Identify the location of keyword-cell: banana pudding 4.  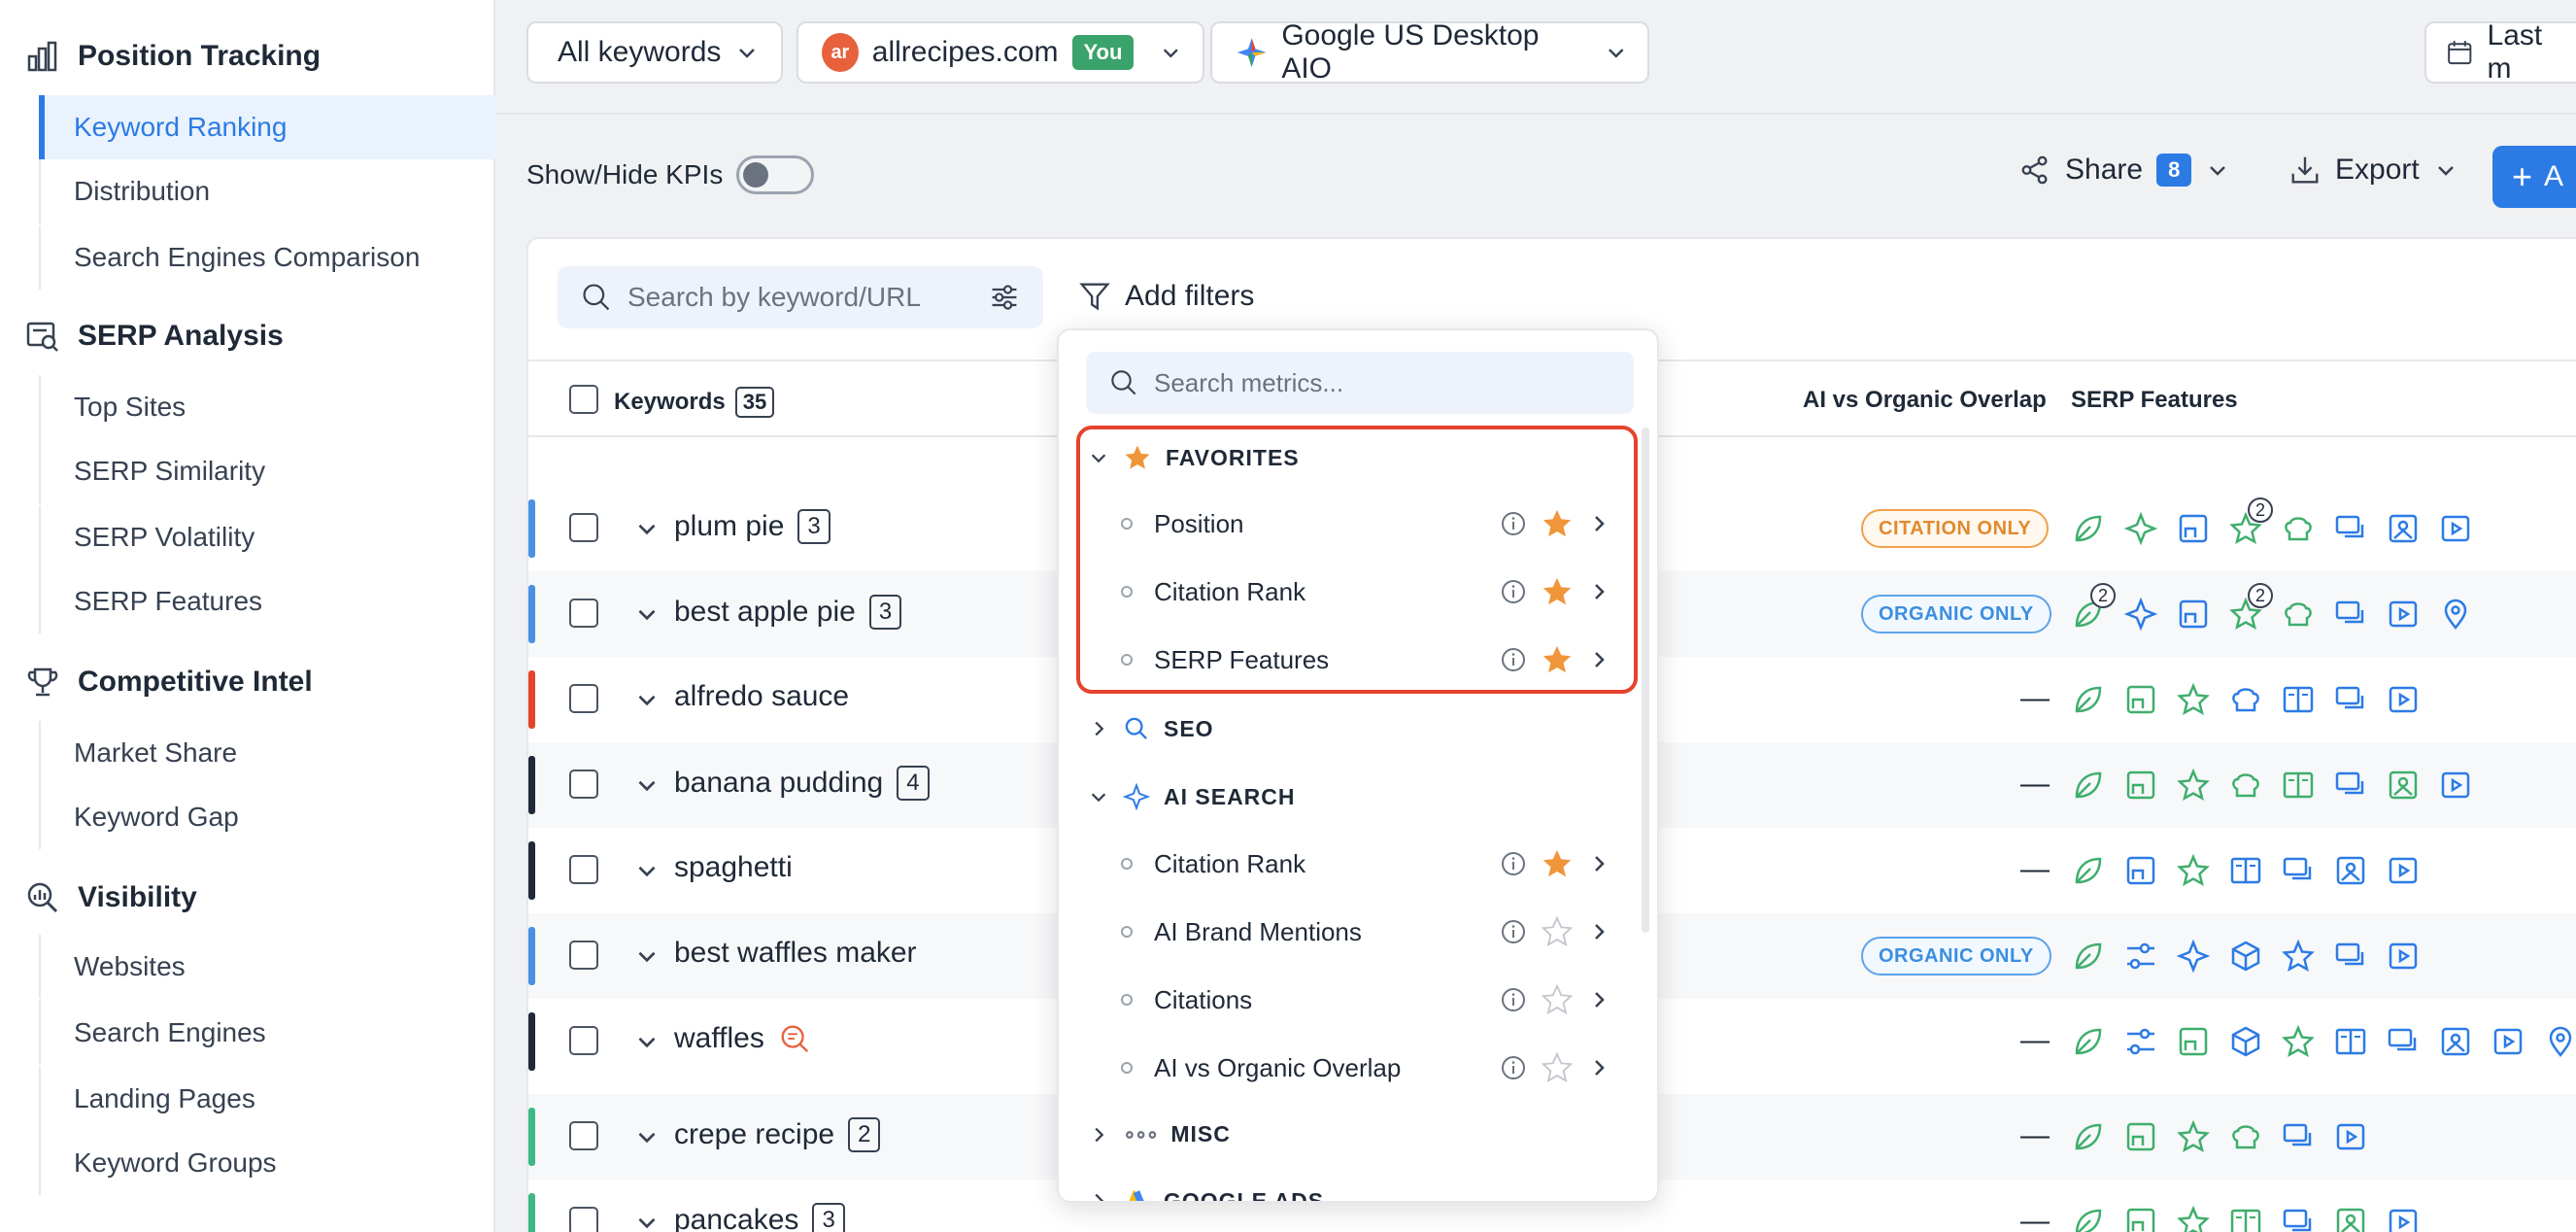
(802, 783).